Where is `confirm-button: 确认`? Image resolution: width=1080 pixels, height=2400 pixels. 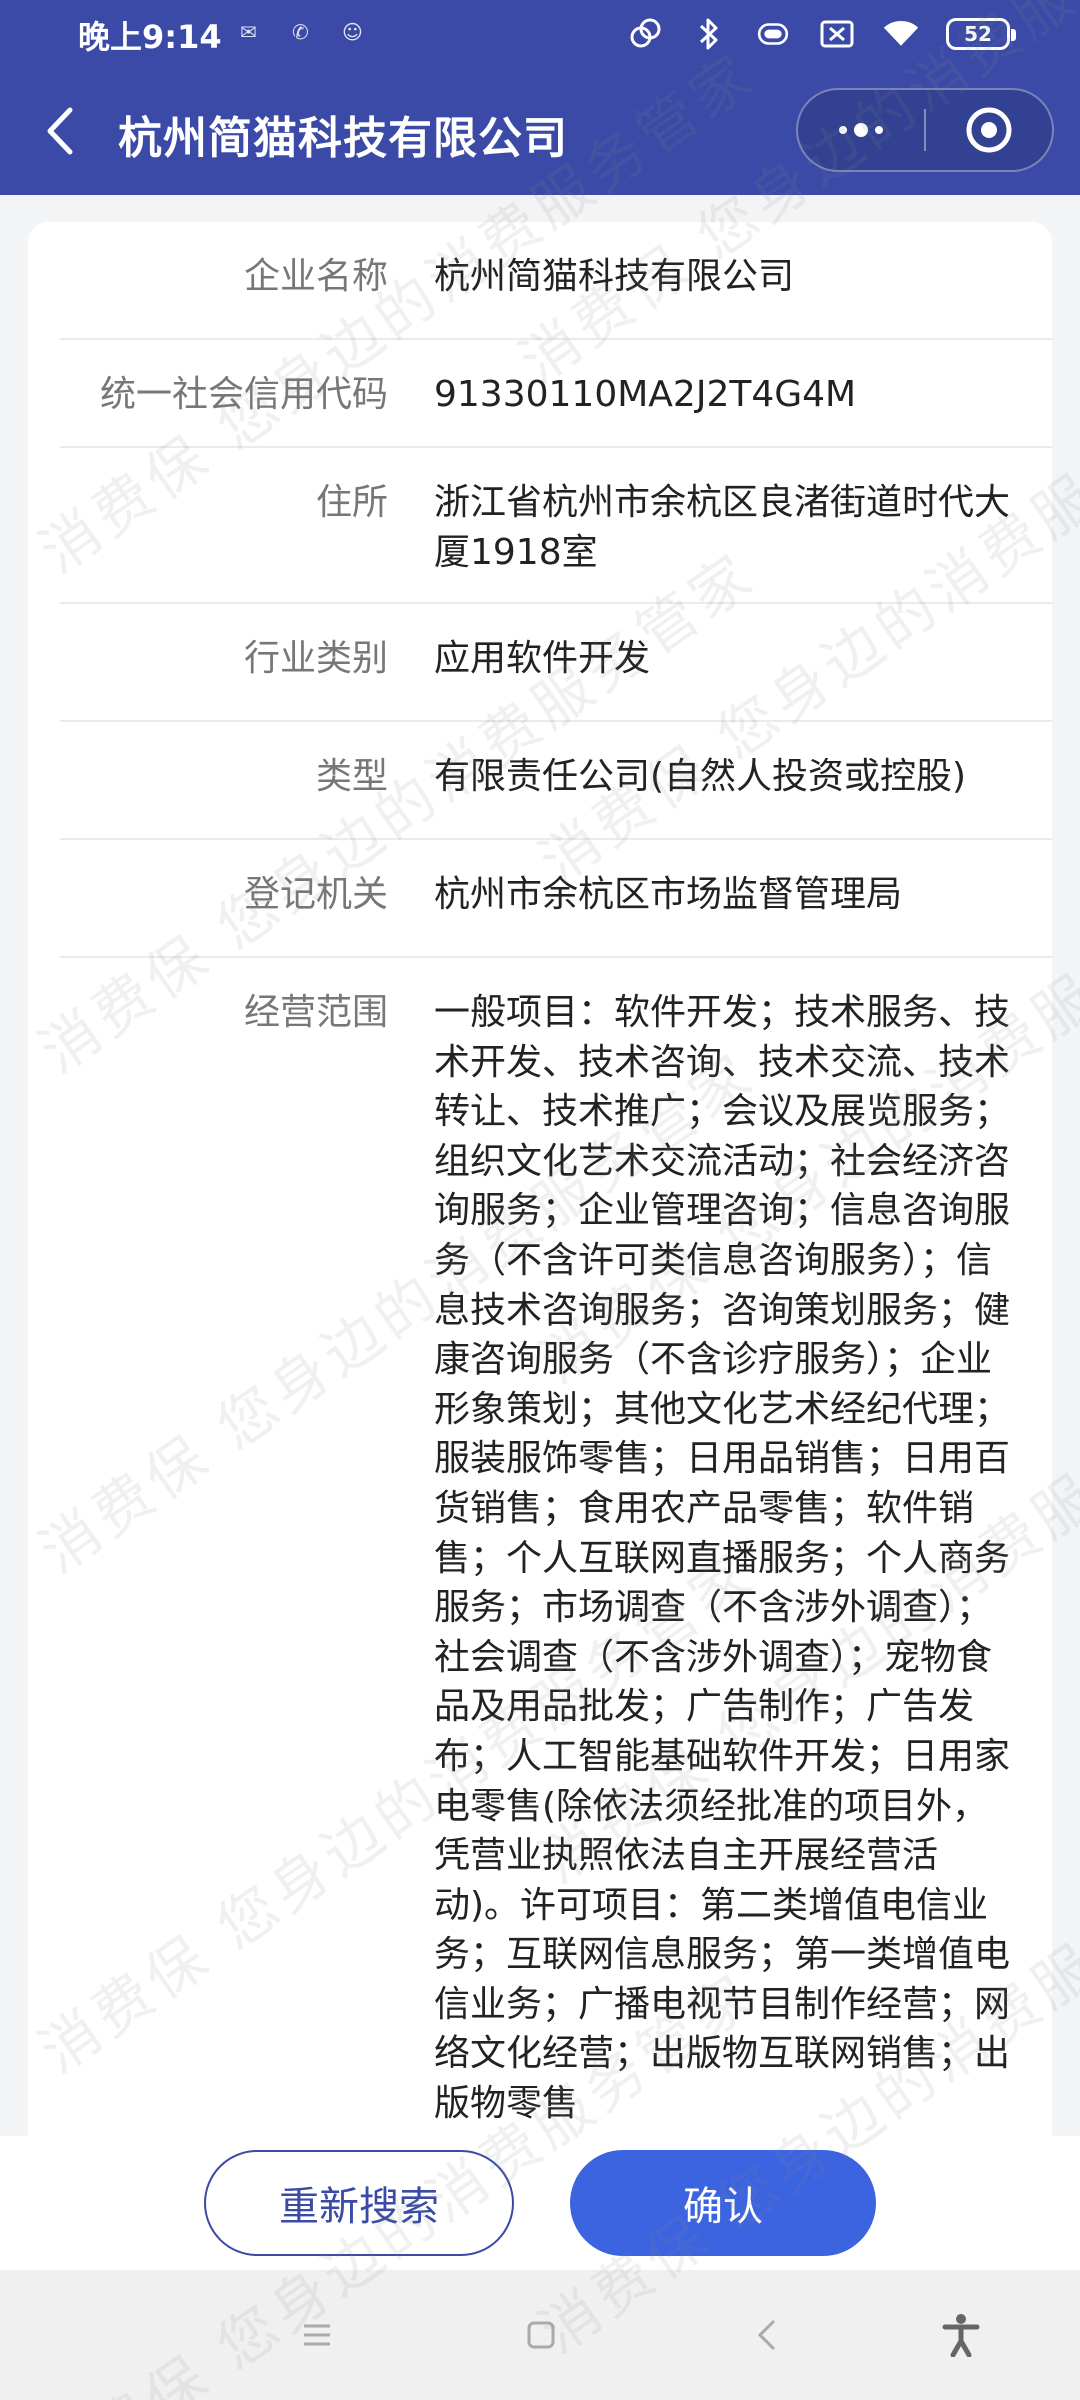
confirm-button: 确认 is located at coordinates (723, 2203).